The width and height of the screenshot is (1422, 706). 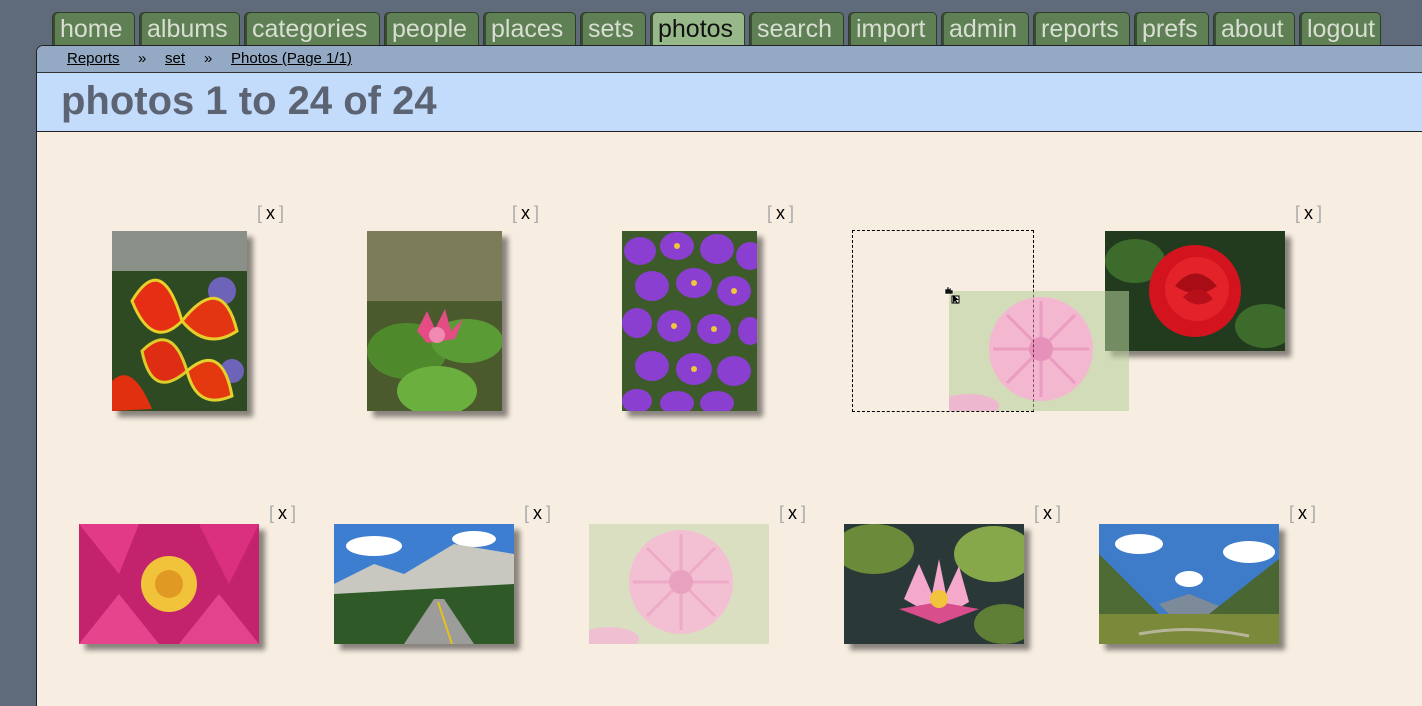 What do you see at coordinates (93, 59) in the screenshot?
I see `breadcrumb-reports: Reports` at bounding box center [93, 59].